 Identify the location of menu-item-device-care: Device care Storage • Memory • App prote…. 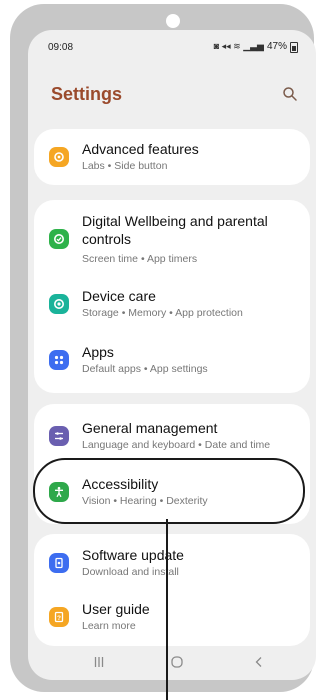
(172, 304).